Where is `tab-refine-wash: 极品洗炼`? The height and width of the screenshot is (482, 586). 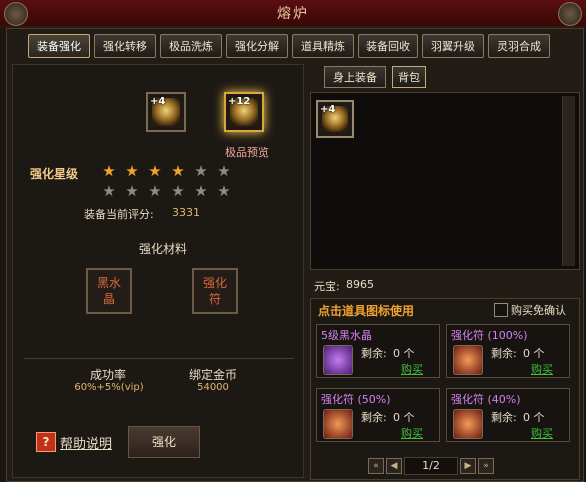 tab-refine-wash: 极品洗炼 is located at coordinates (191, 46).